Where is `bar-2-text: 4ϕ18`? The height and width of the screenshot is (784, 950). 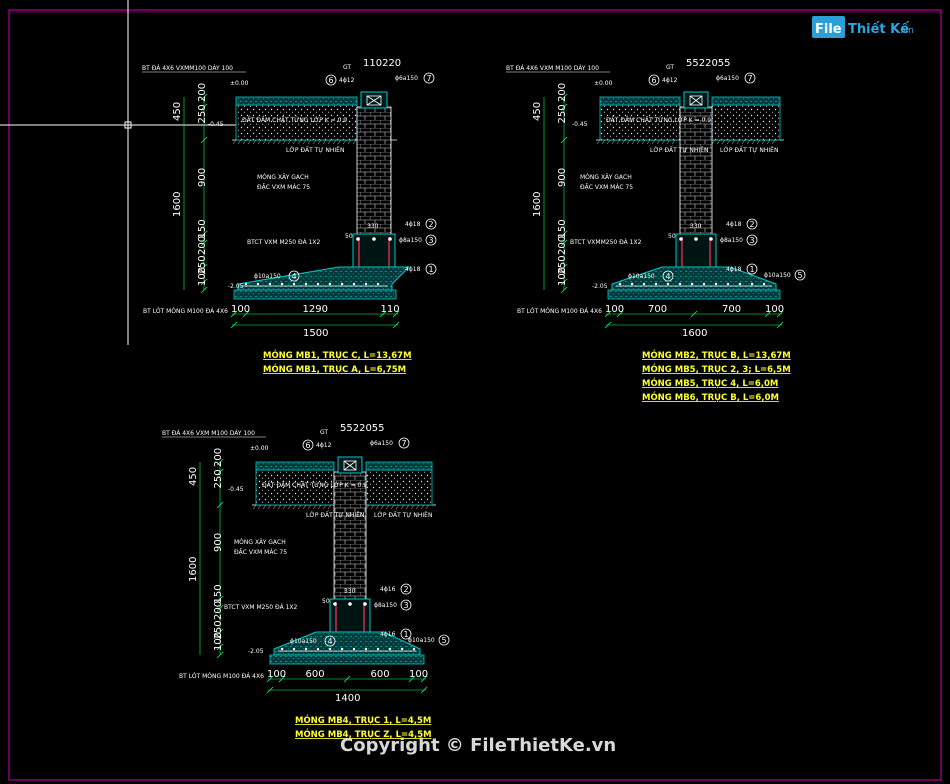
bar-2-text: 4ϕ18 is located at coordinates (413, 224).